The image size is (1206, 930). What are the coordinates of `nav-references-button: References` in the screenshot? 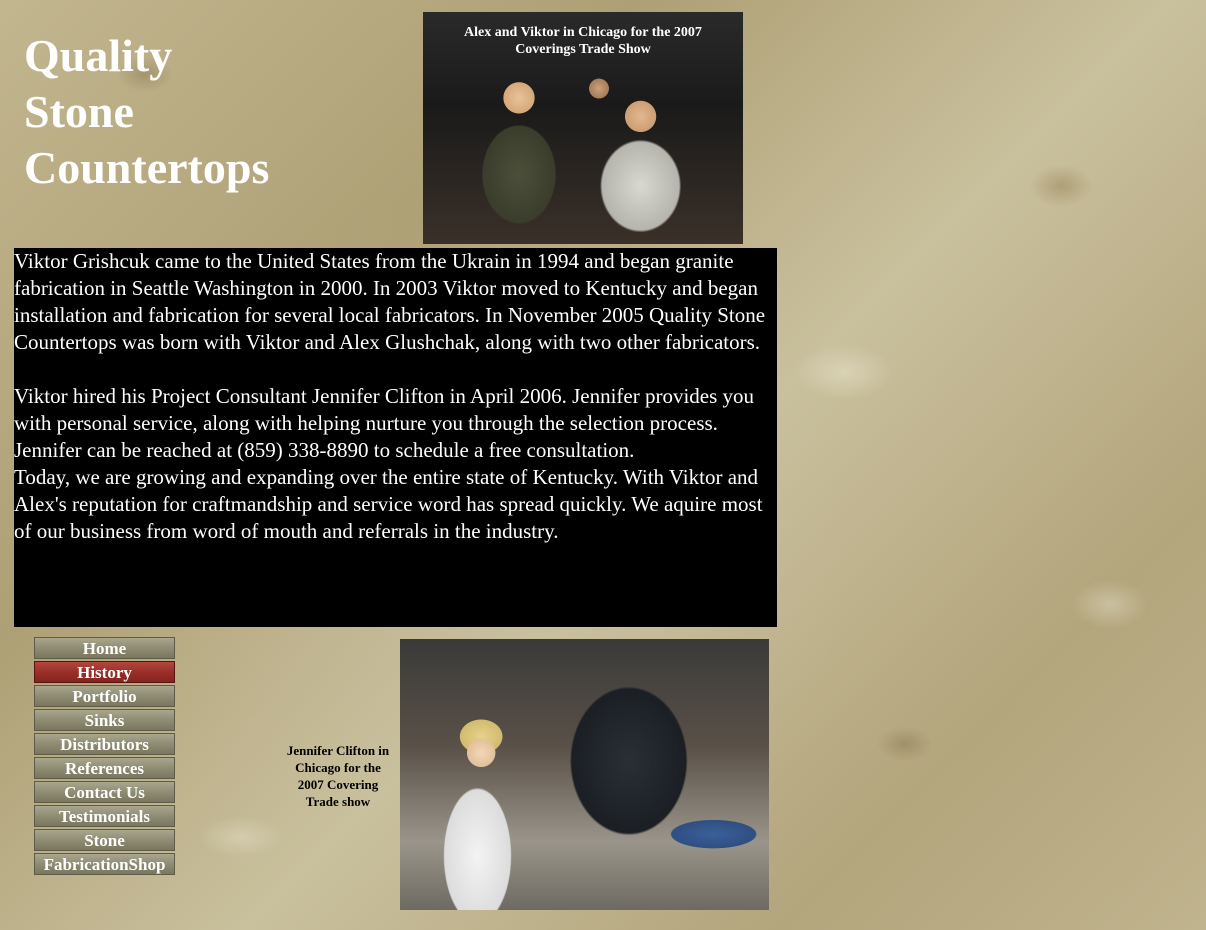 It's located at (104, 768).